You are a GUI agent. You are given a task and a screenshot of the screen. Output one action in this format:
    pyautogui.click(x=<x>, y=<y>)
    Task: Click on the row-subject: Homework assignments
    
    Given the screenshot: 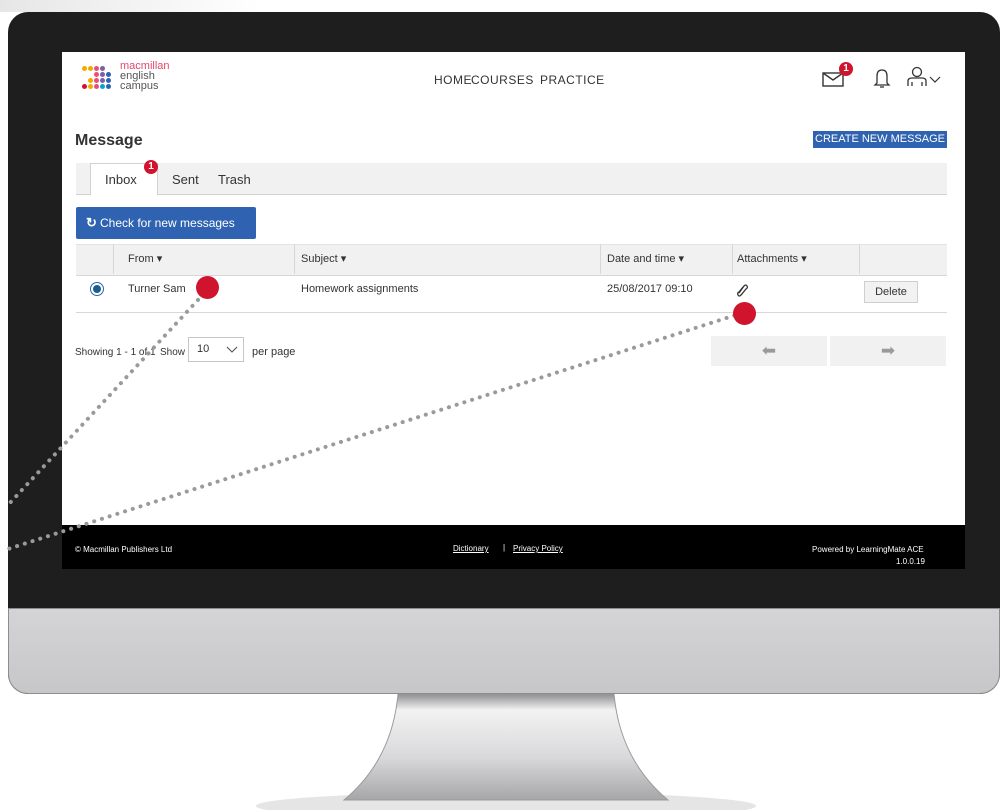 What is the action you would take?
    pyautogui.click(x=359, y=289)
    